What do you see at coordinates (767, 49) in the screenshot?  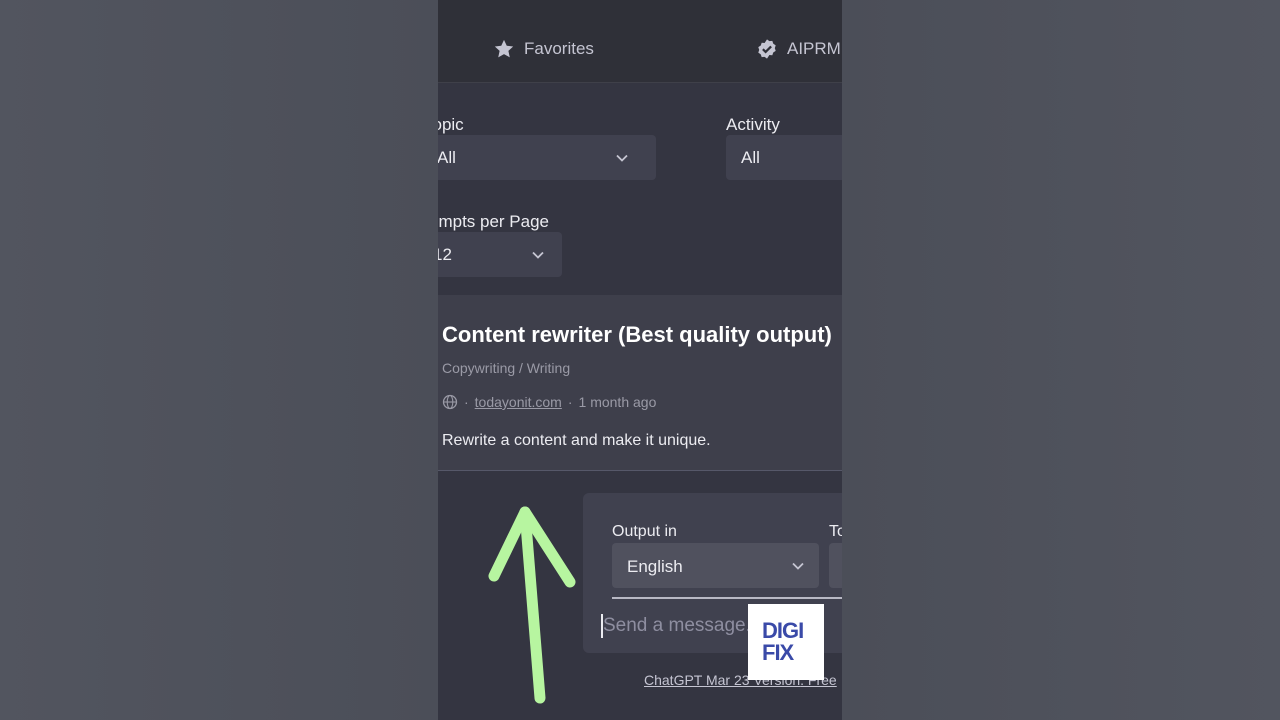 I see `verified-badge-icon` at bounding box center [767, 49].